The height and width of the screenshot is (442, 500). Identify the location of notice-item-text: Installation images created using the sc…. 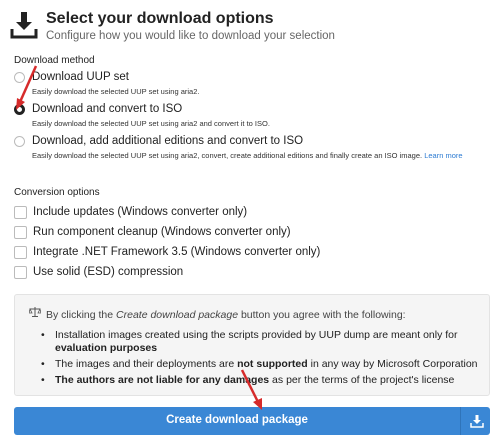
(256, 335).